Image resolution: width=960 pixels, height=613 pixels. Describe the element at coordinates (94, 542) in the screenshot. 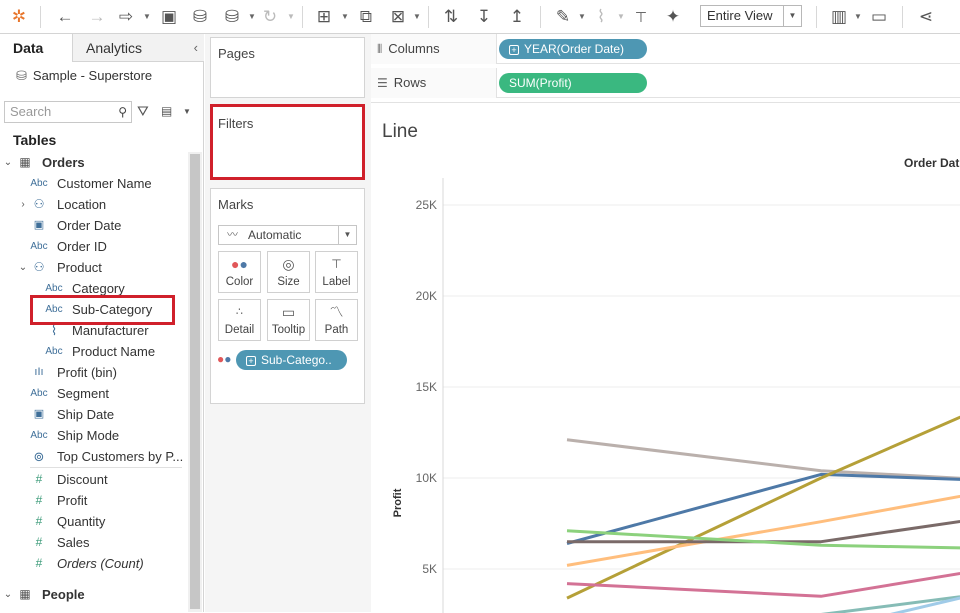

I see `field-sales: # Sales` at that location.